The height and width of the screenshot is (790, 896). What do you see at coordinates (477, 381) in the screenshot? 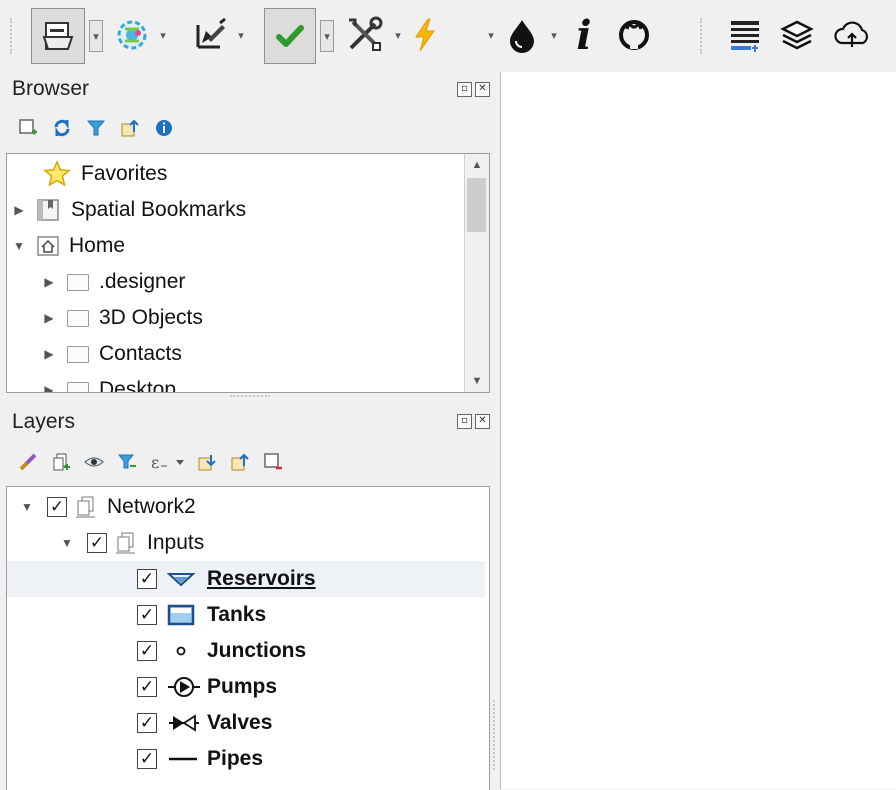
I see `scroll-down-icon: ▼` at bounding box center [477, 381].